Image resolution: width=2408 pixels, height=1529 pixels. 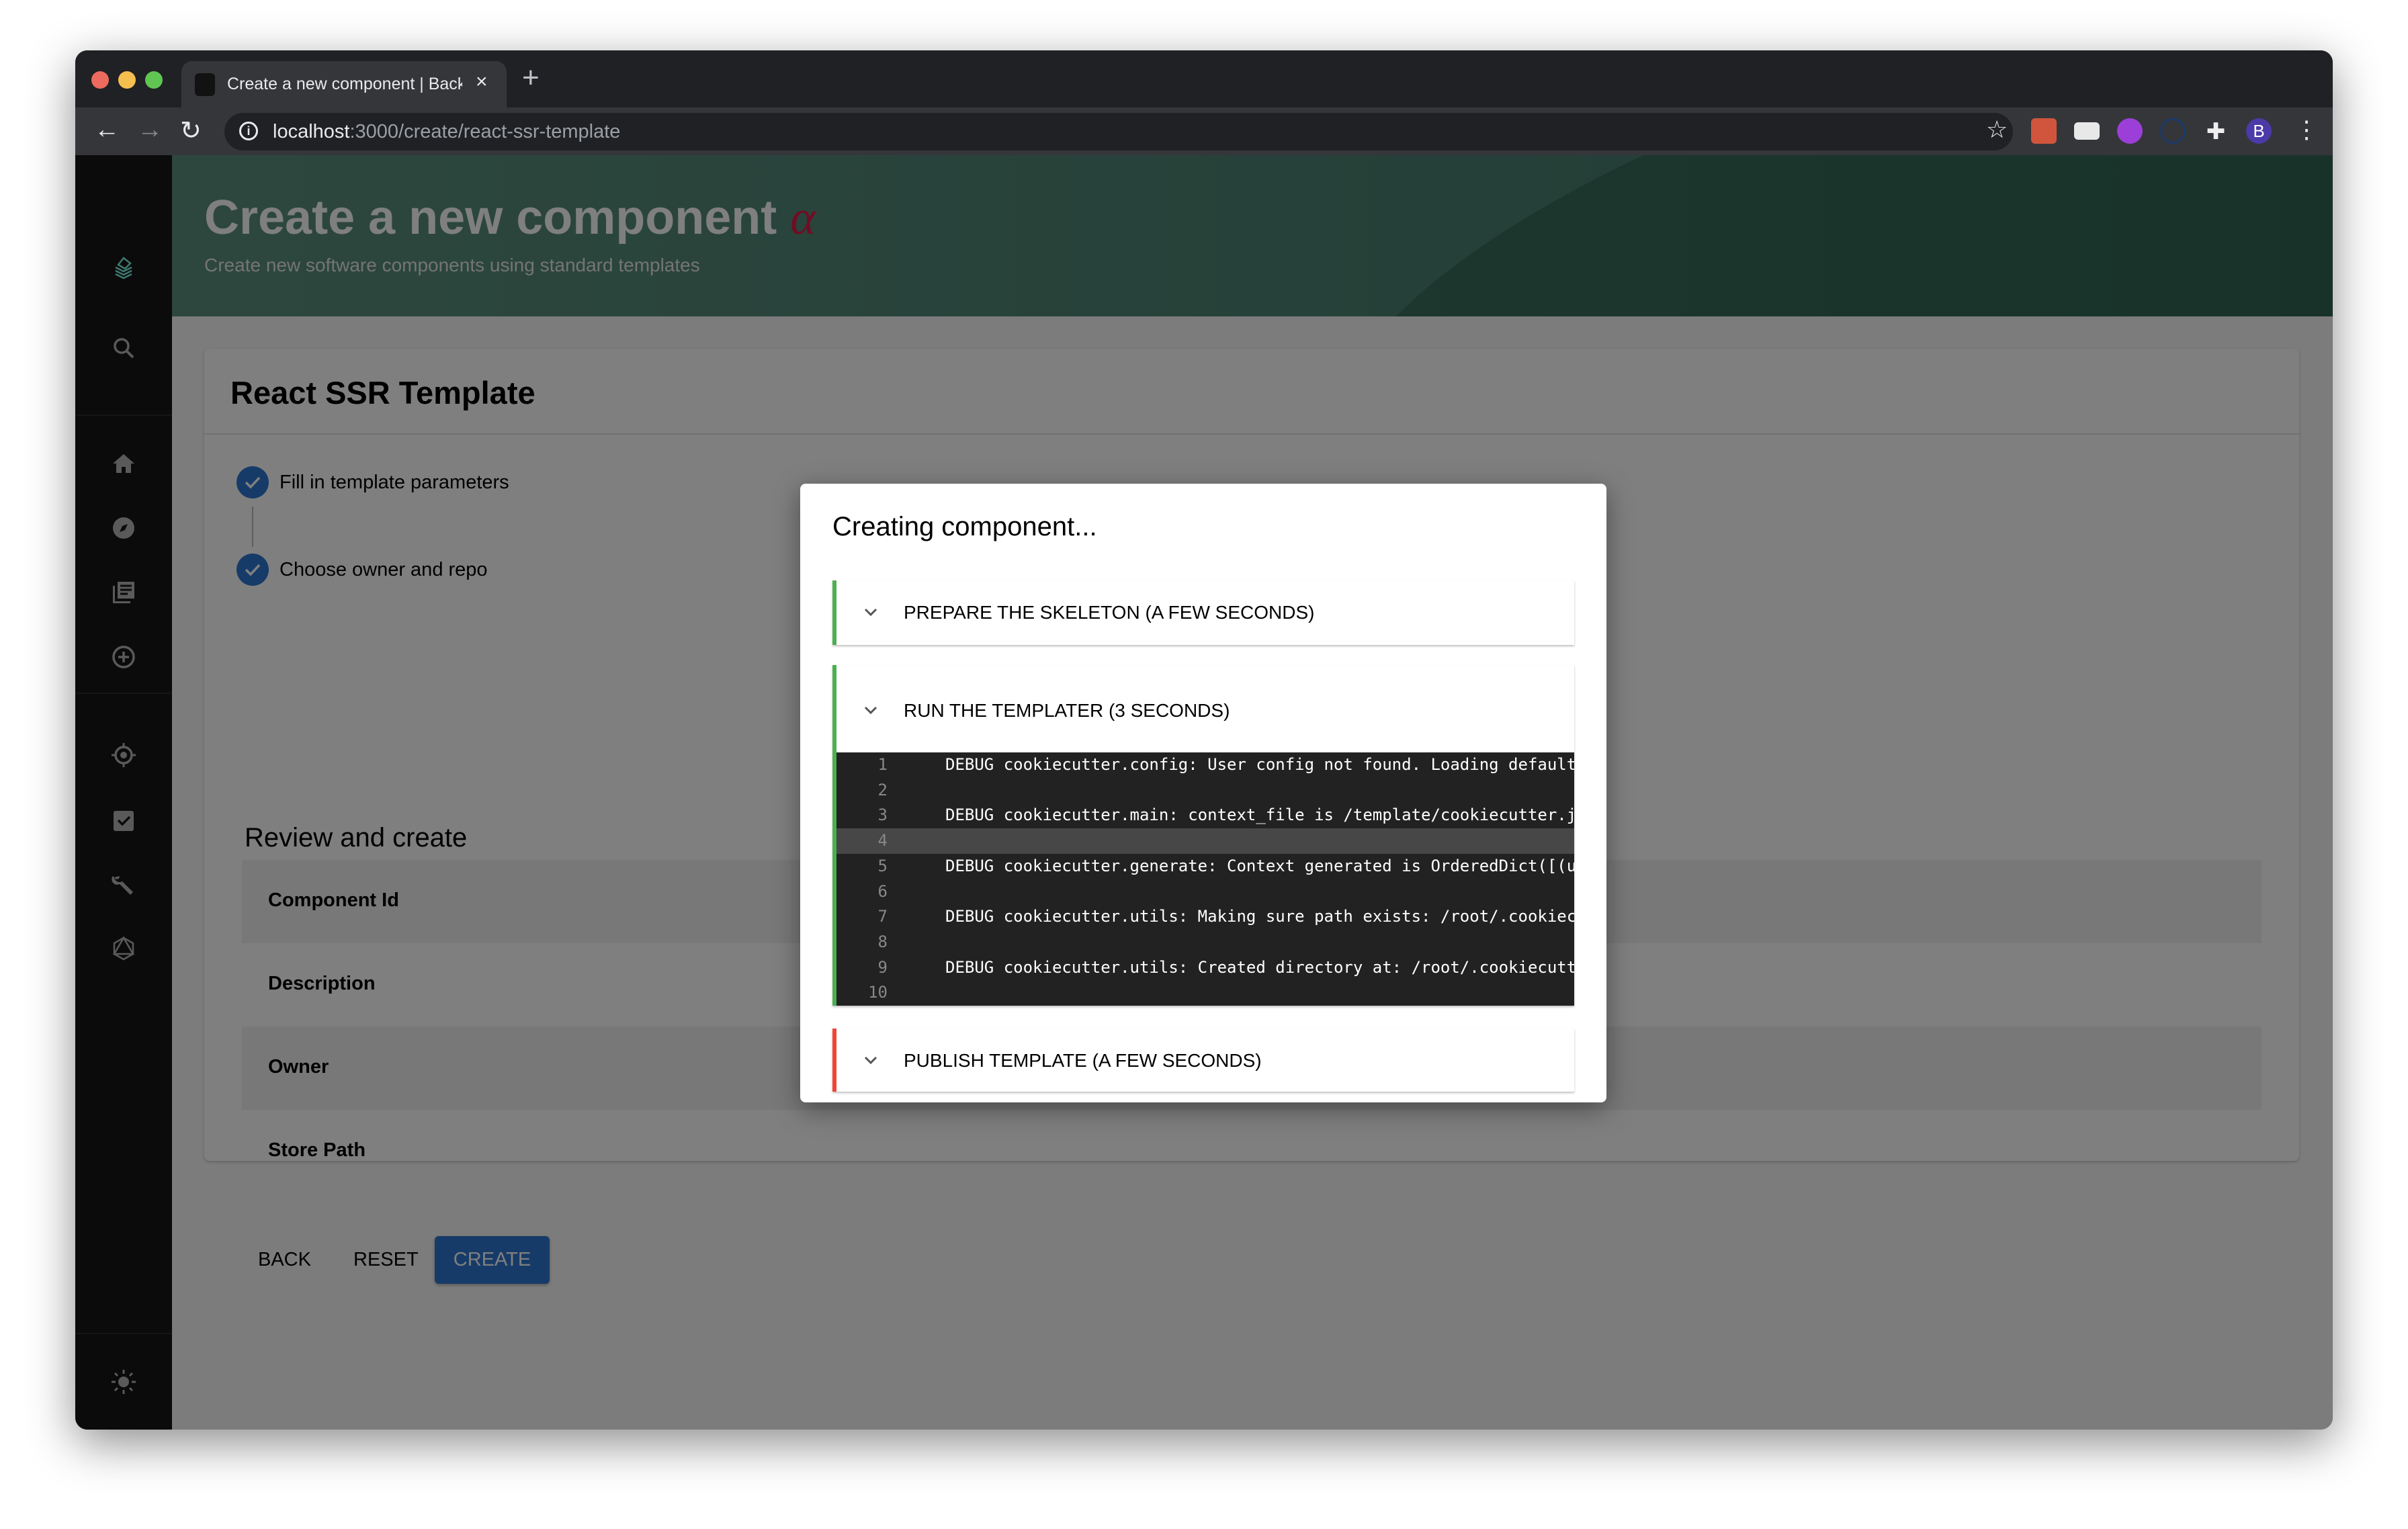 I want to click on line-number: 2, so click(x=882, y=789).